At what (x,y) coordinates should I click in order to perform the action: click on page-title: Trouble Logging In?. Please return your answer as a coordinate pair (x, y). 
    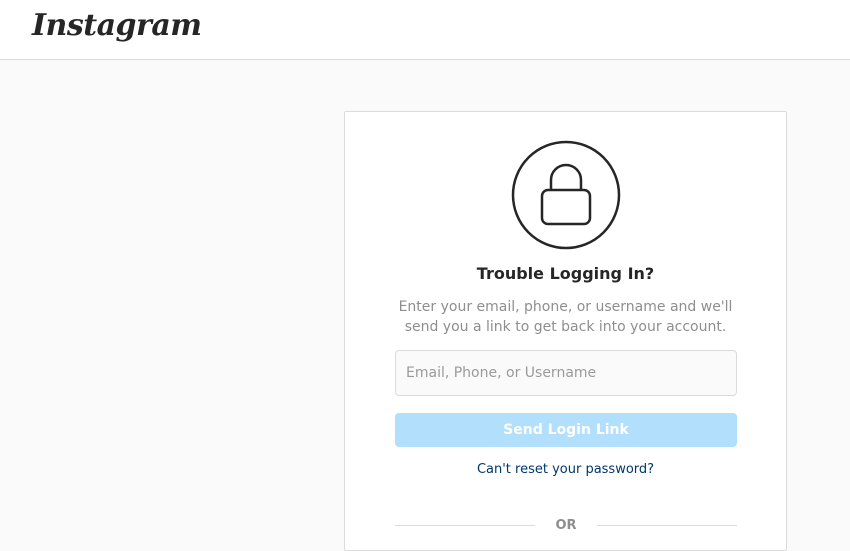
    Looking at the image, I should click on (565, 273).